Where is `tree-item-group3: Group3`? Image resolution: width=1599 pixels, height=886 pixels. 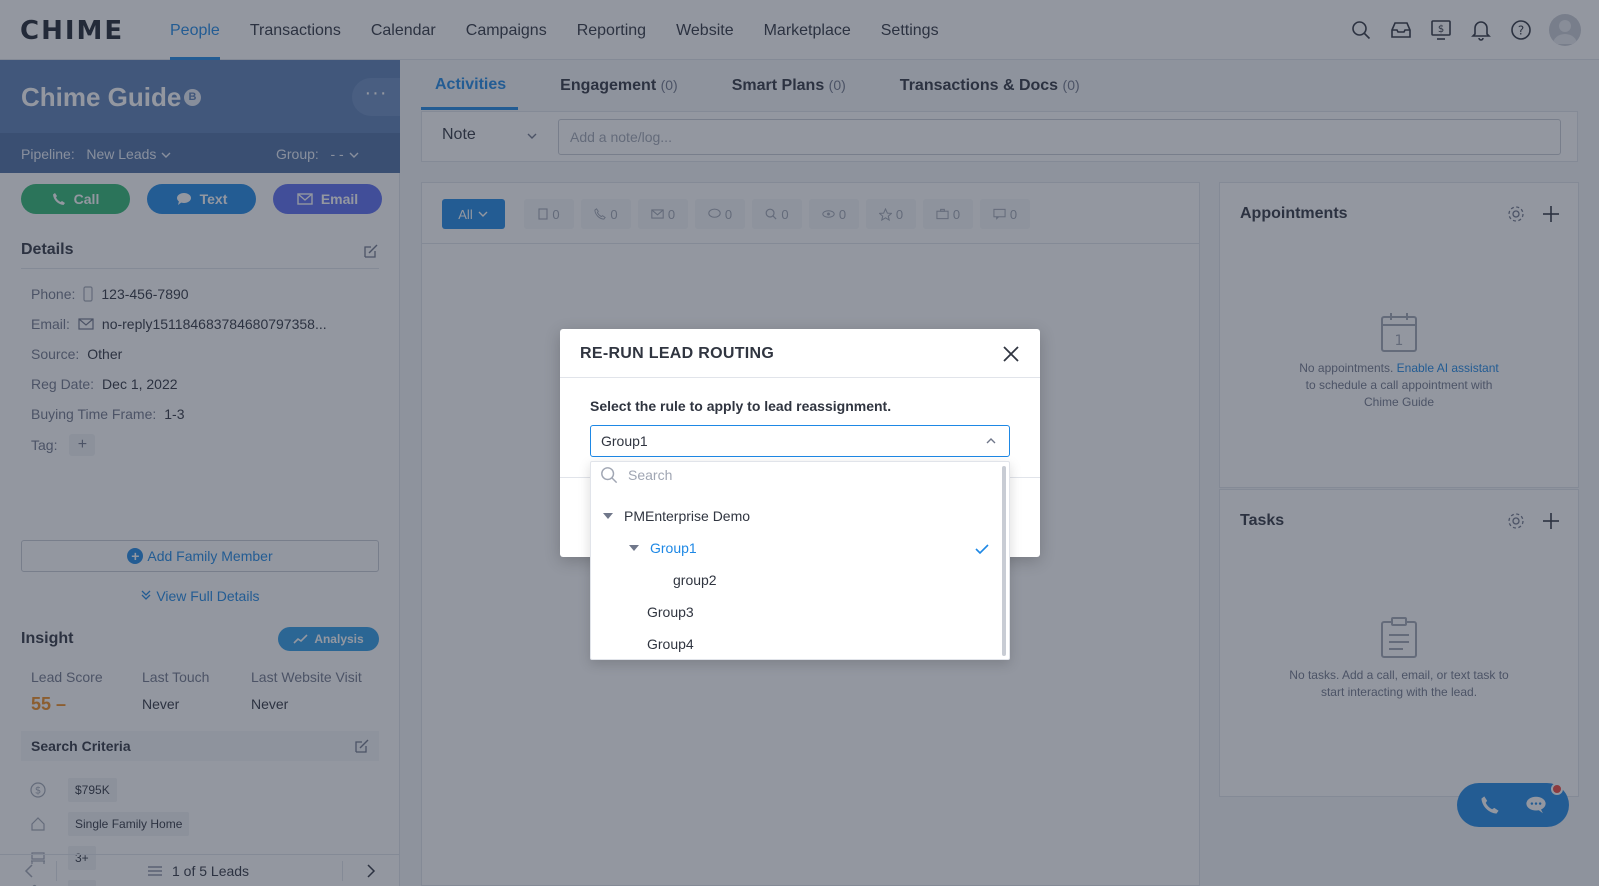 tree-item-group3: Group3 is located at coordinates (670, 612).